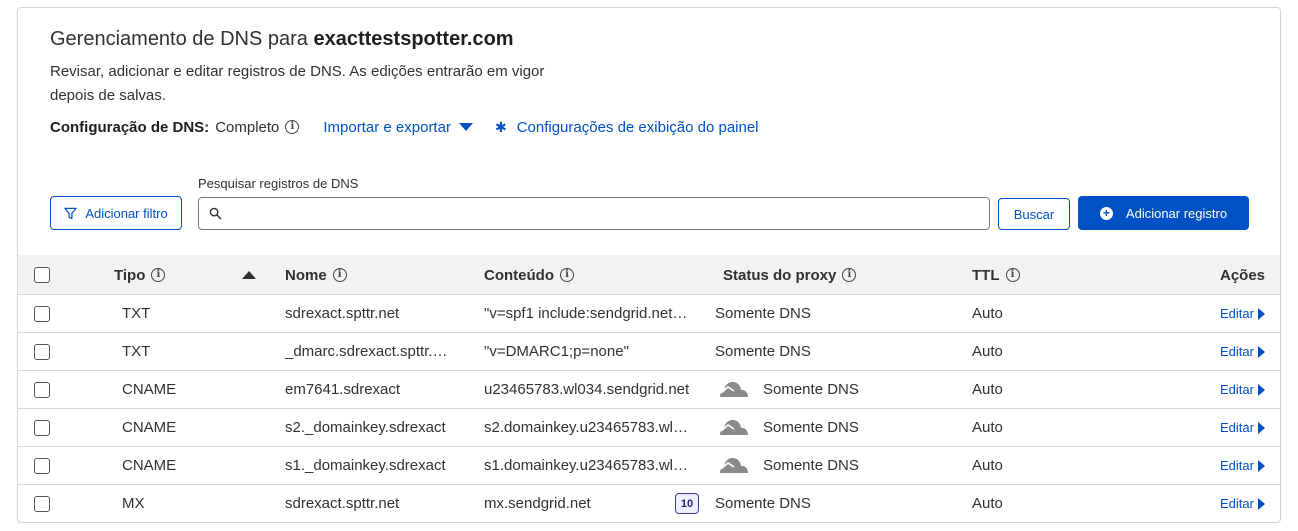 The image size is (1298, 531). I want to click on add-record-button: + Adicionar registro, so click(1163, 213).